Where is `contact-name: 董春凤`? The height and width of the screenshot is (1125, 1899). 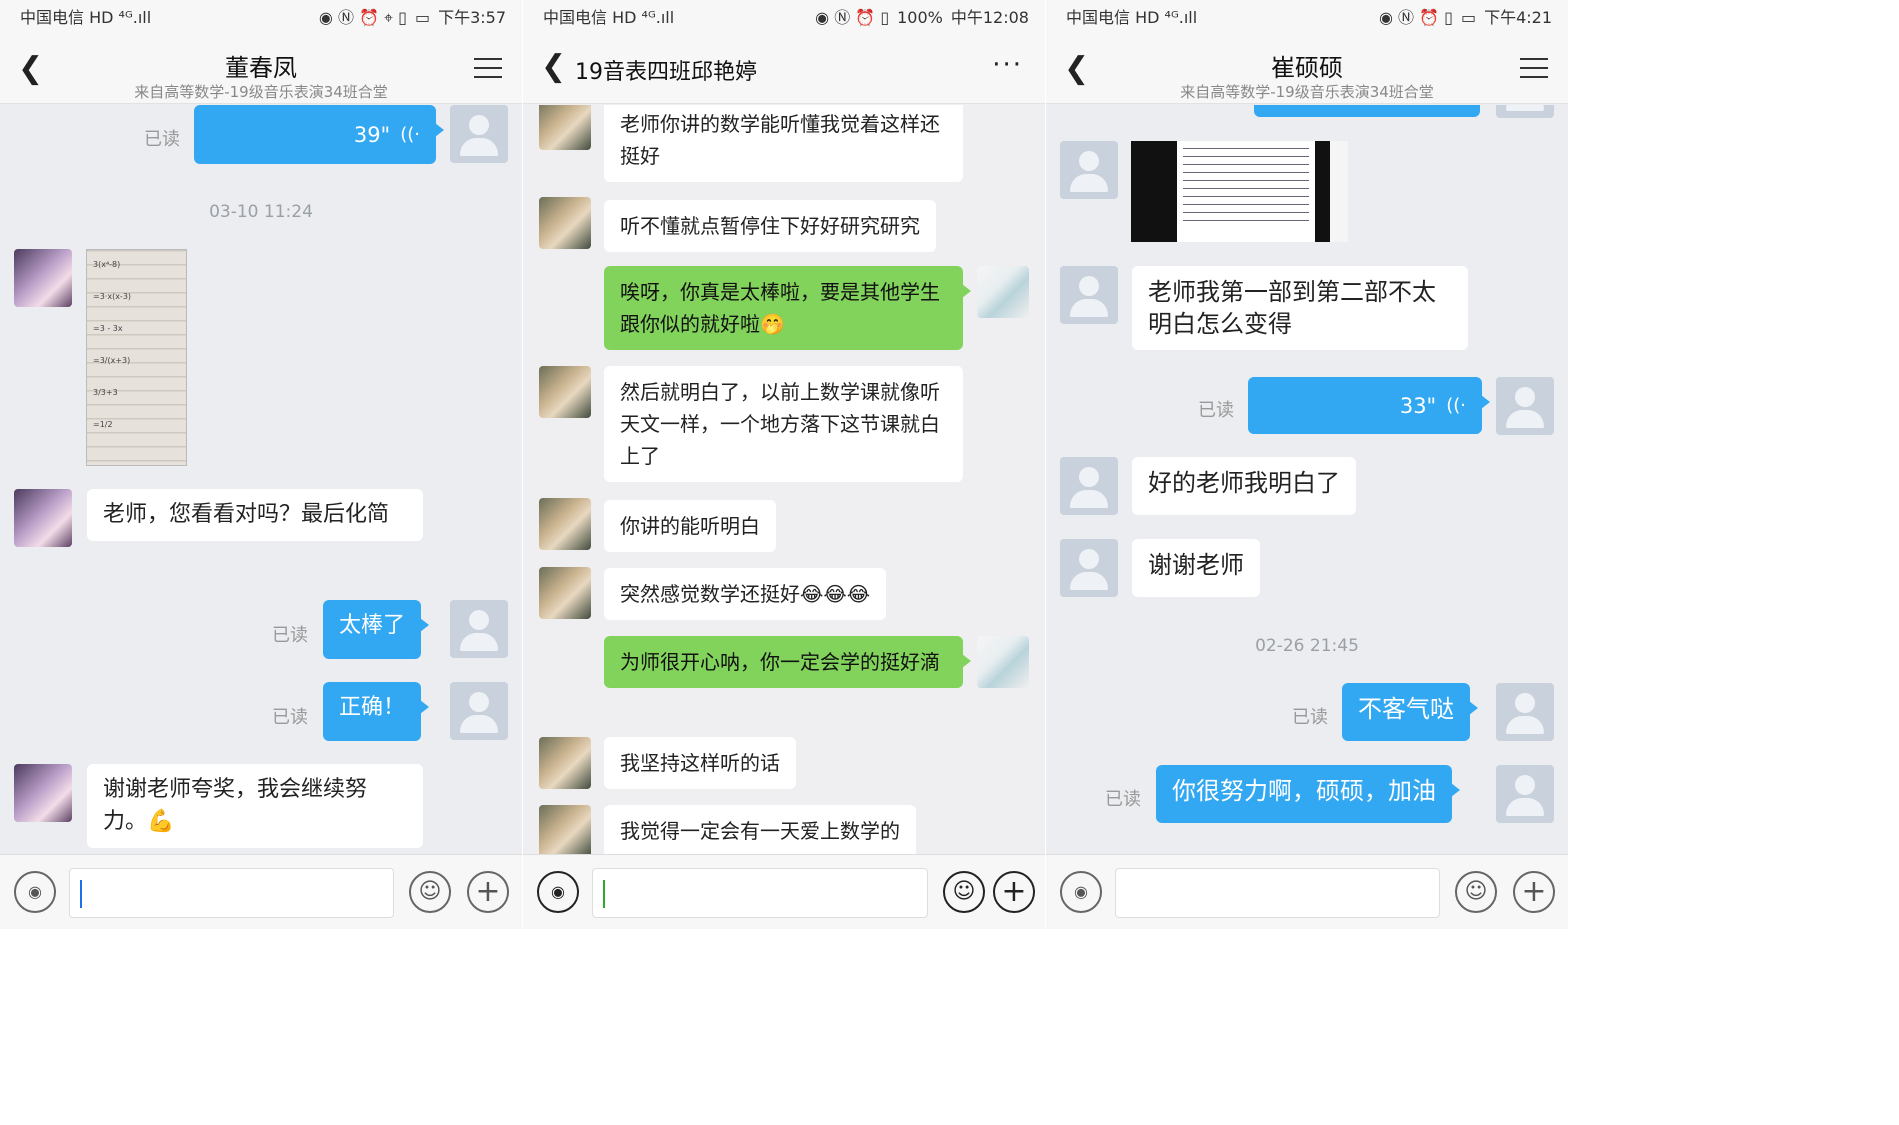 contact-name: 董春凤 is located at coordinates (261, 68).